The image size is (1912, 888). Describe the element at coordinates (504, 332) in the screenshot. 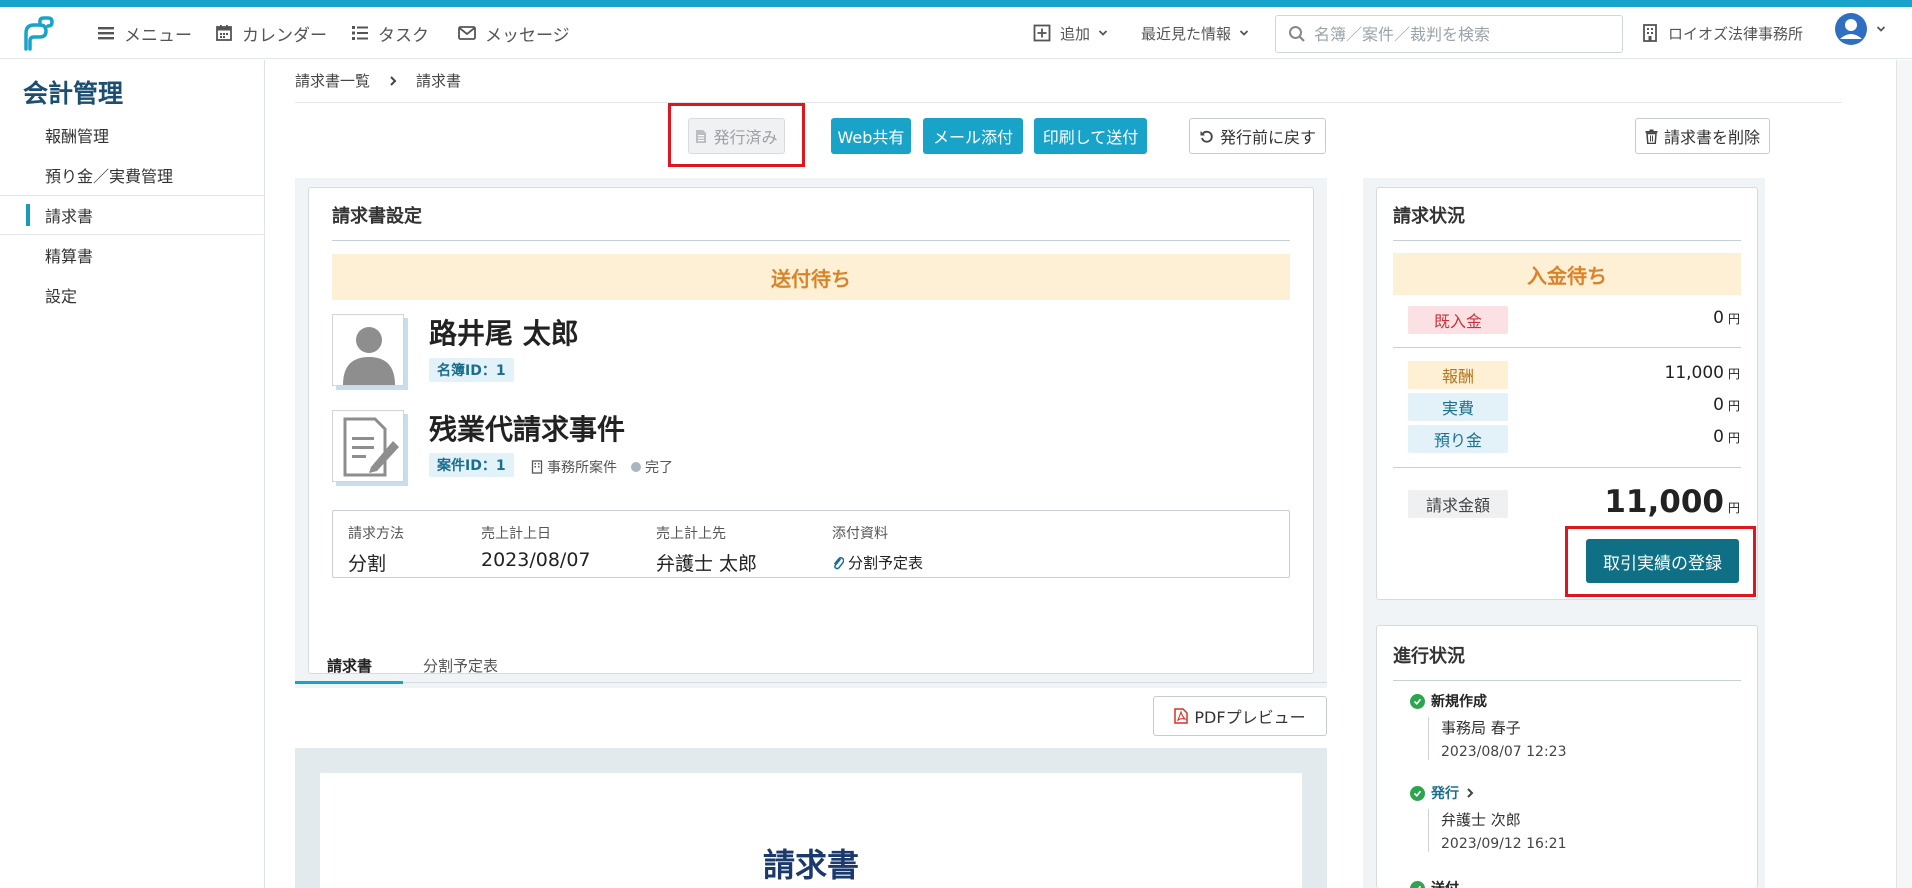

I see `client-name: 路井尾 太郎` at that location.